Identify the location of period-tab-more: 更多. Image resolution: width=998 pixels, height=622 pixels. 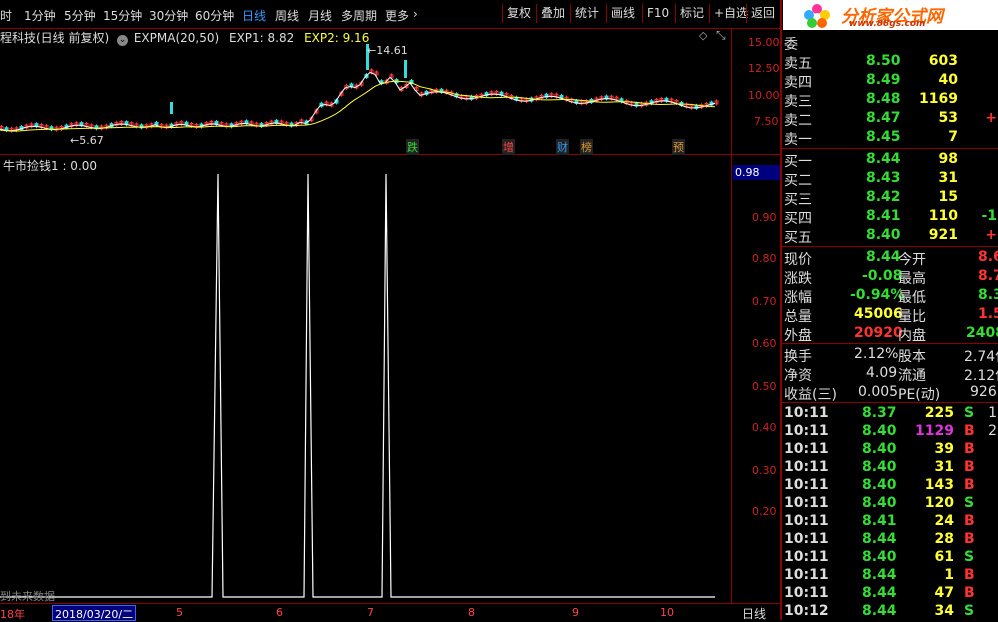
(397, 15).